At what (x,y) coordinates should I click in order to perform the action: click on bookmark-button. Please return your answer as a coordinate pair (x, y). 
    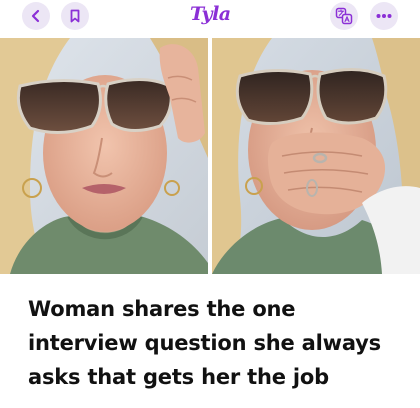
    Looking at the image, I should click on (75, 16).